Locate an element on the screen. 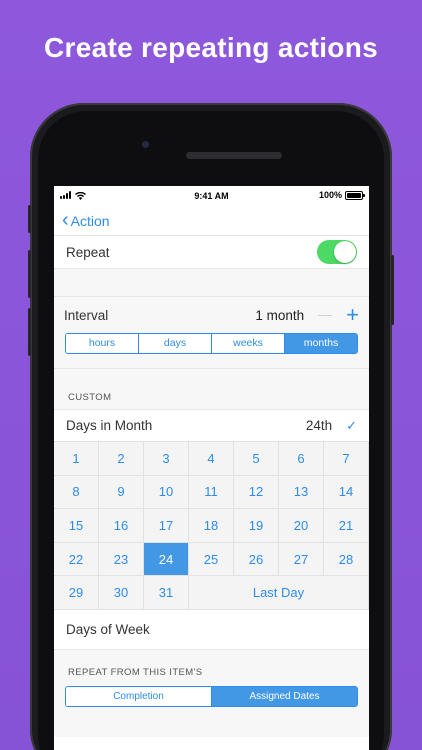 This screenshot has width=422, height=750. day-cell-10: 10 is located at coordinates (166, 492).